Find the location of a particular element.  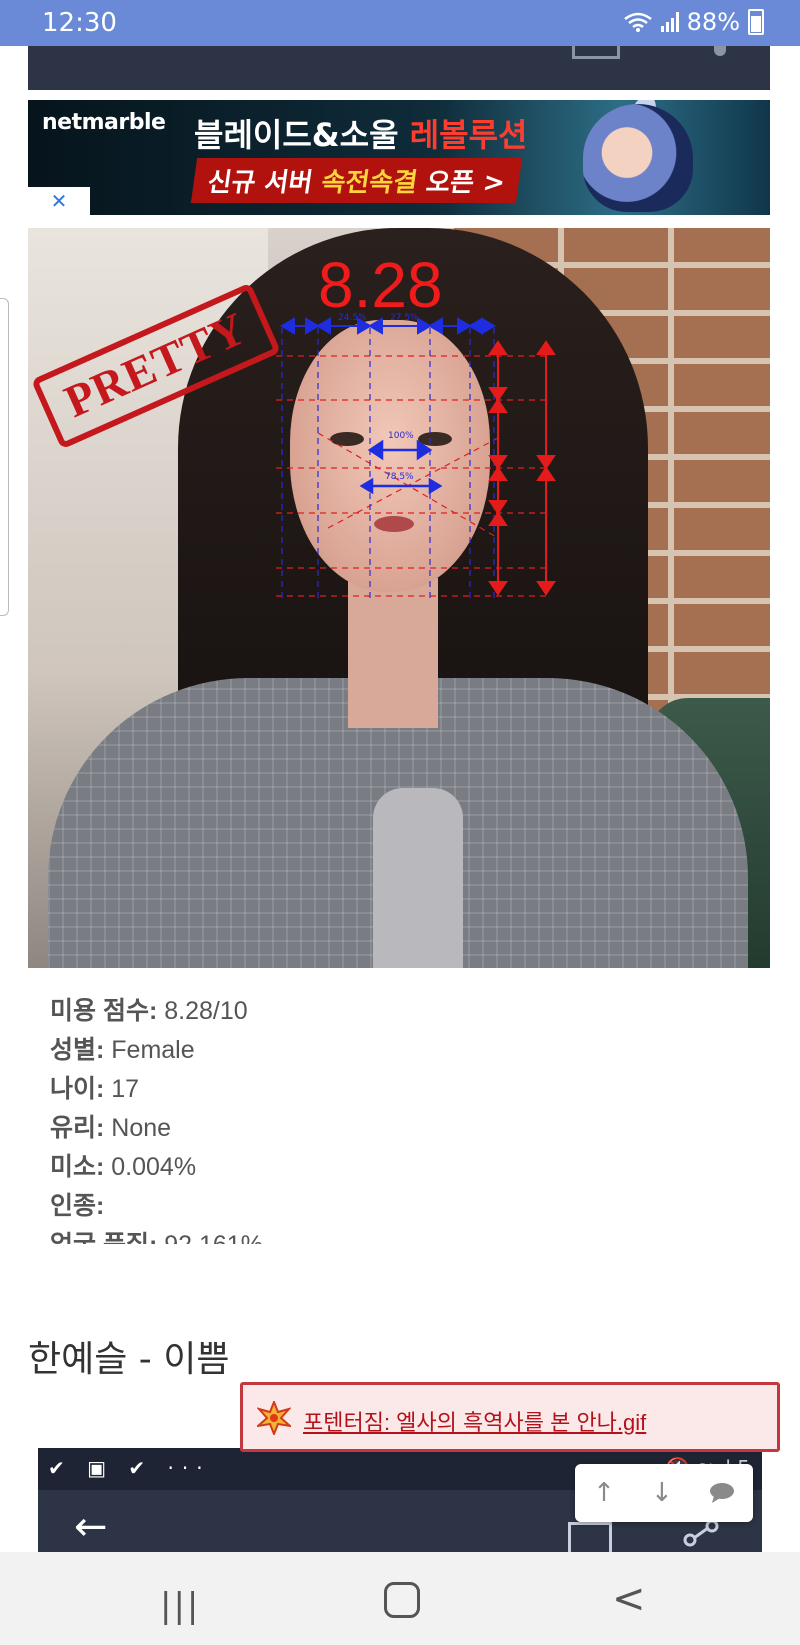

battery-percent: 88% is located at coordinates (713, 22).